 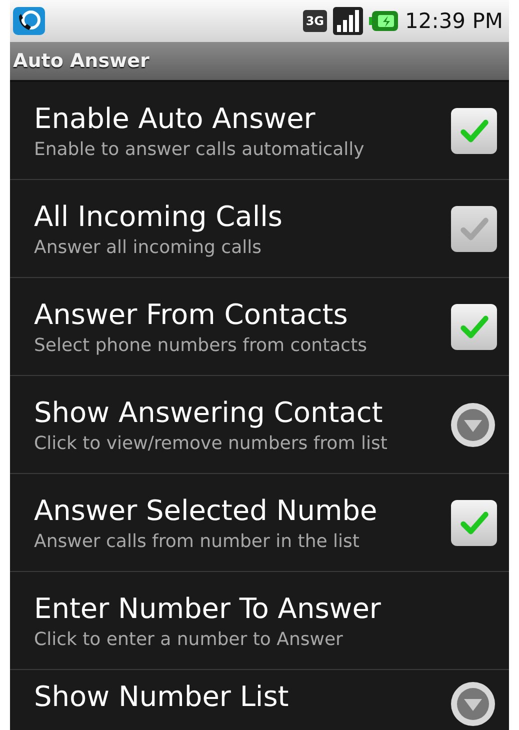 What do you see at coordinates (199, 149) in the screenshot?
I see `preference-summary: Enable to answer calls automatically` at bounding box center [199, 149].